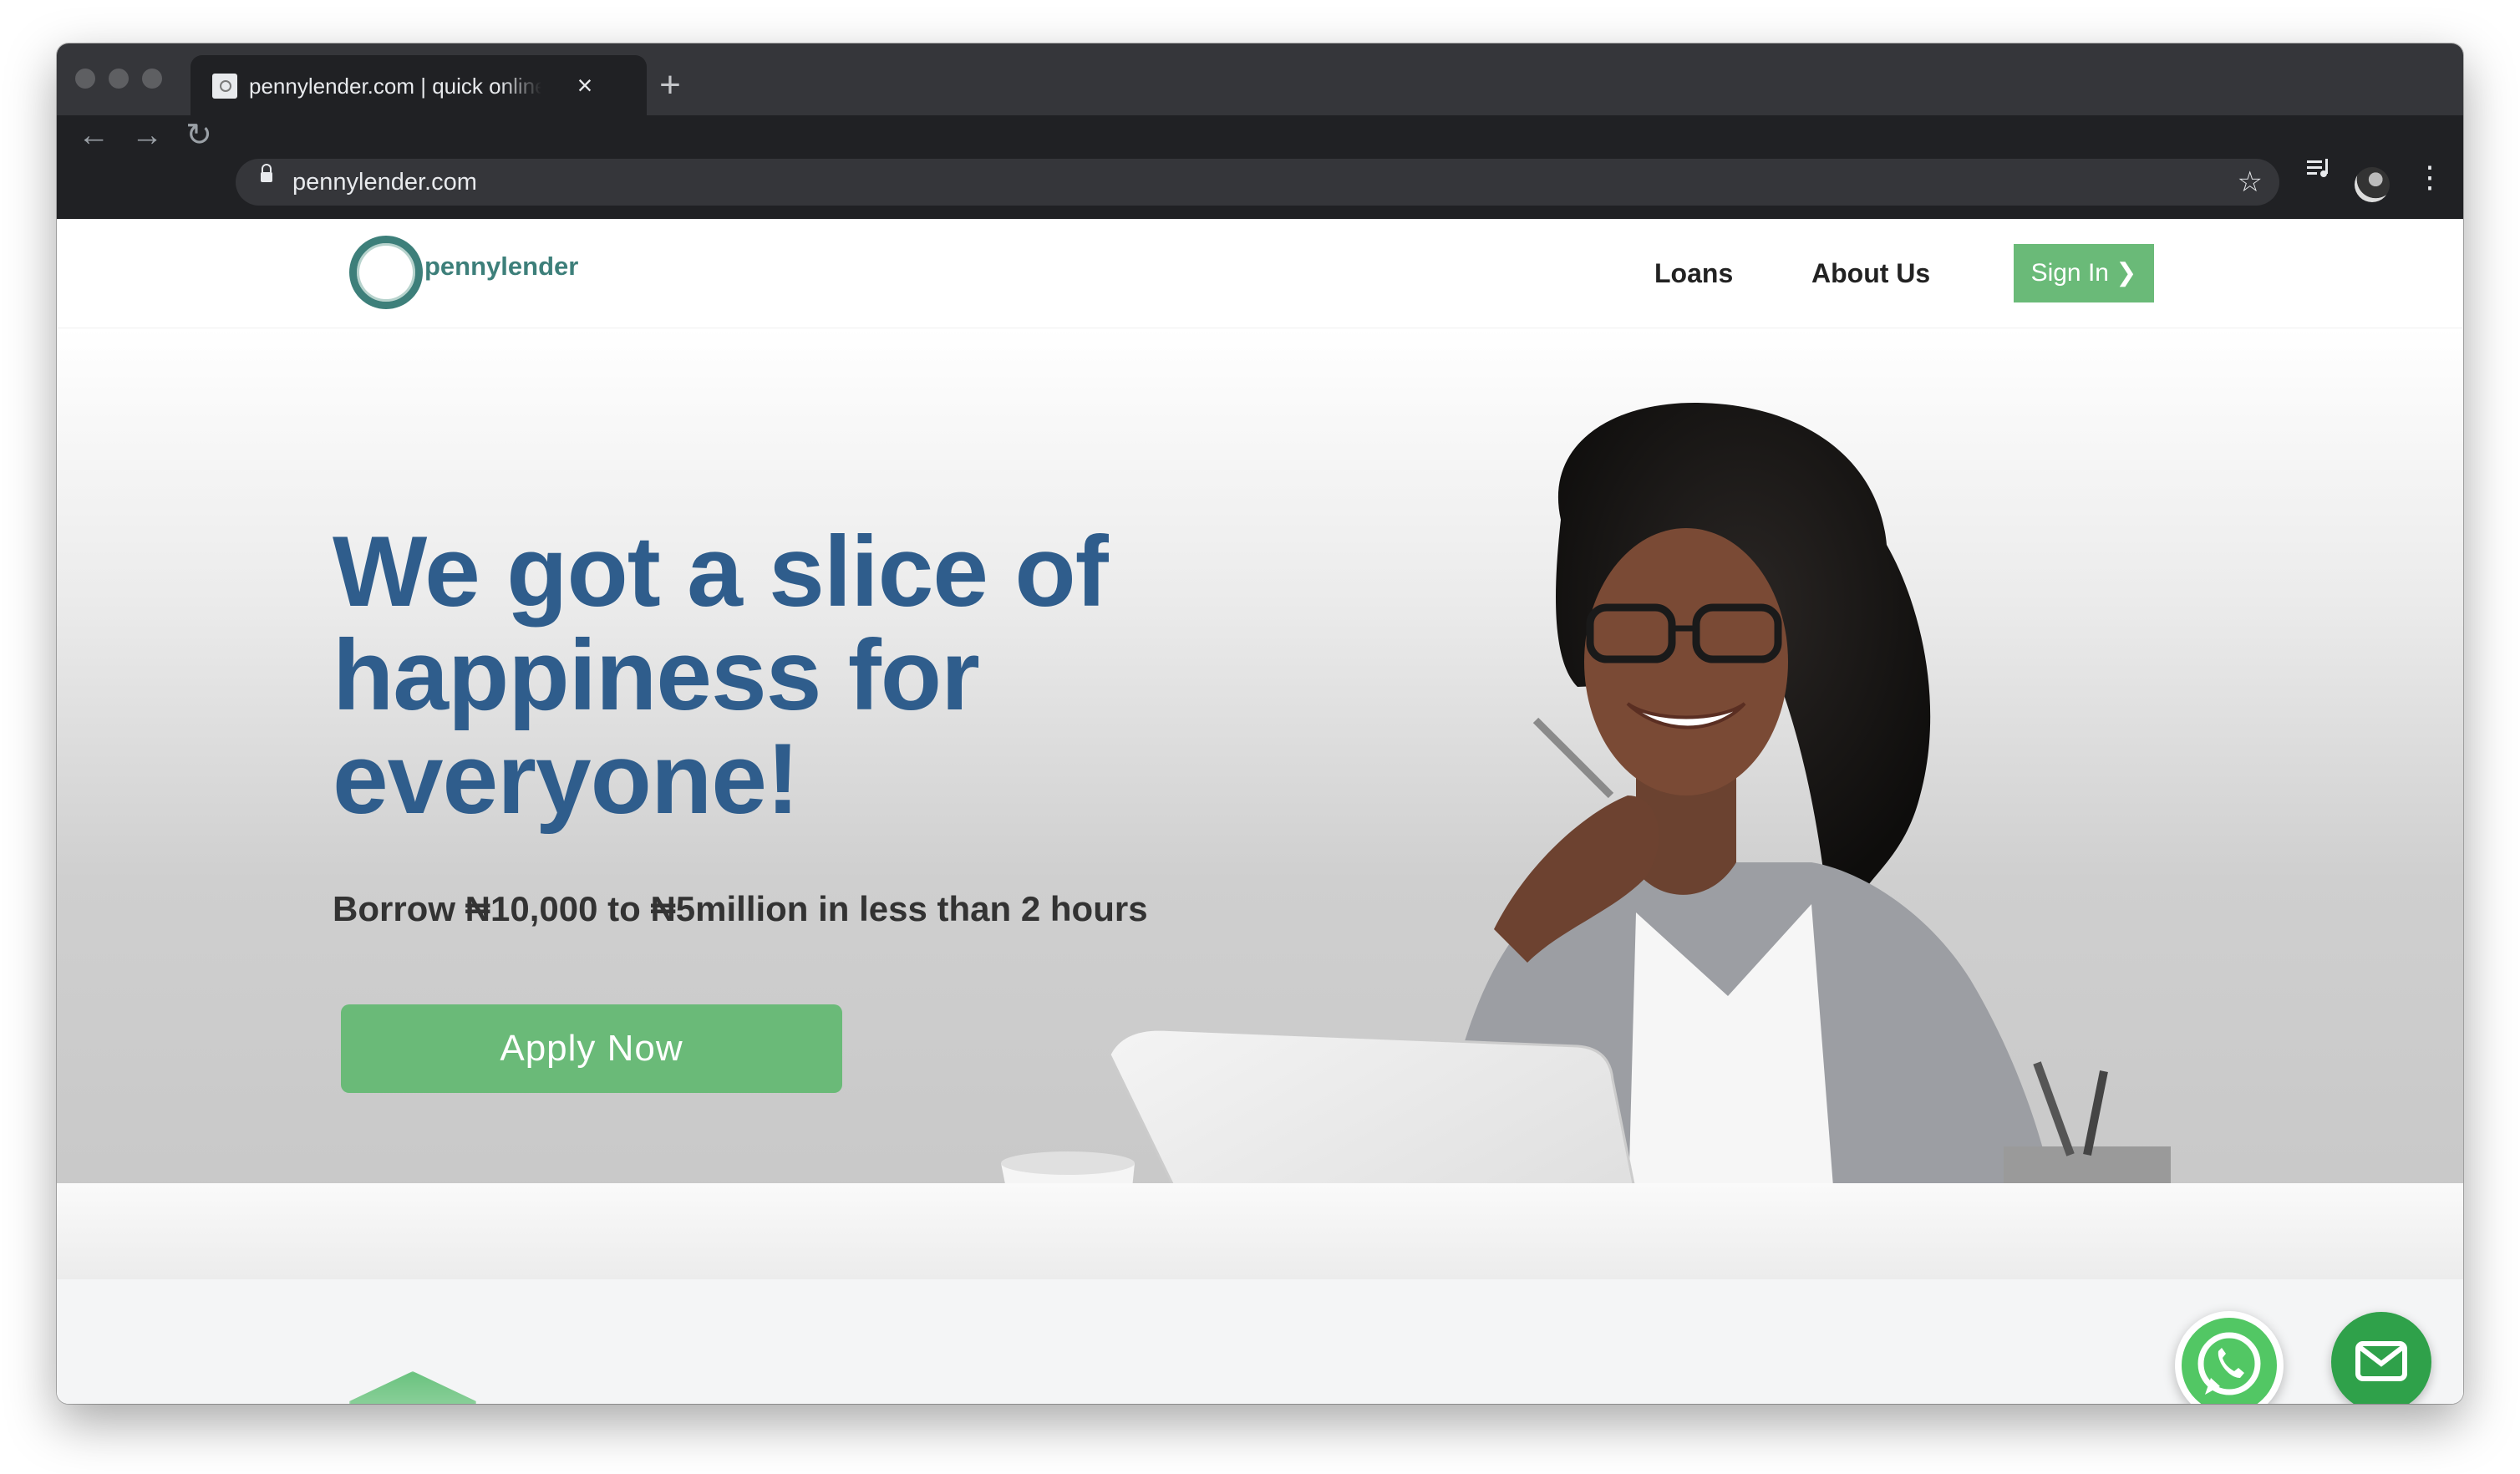 Image resolution: width=2520 pixels, height=1474 pixels. I want to click on new-tab-button: +, so click(670, 87).